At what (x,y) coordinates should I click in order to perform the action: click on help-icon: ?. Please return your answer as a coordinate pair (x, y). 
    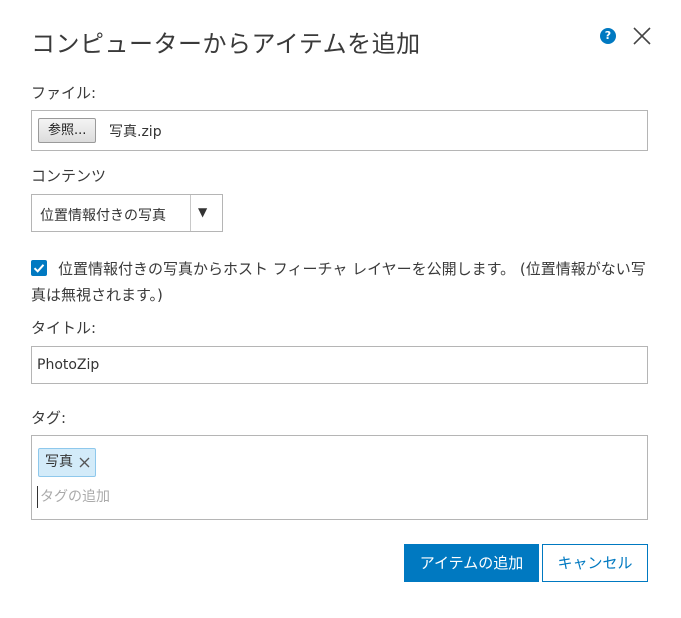
    Looking at the image, I should click on (608, 36).